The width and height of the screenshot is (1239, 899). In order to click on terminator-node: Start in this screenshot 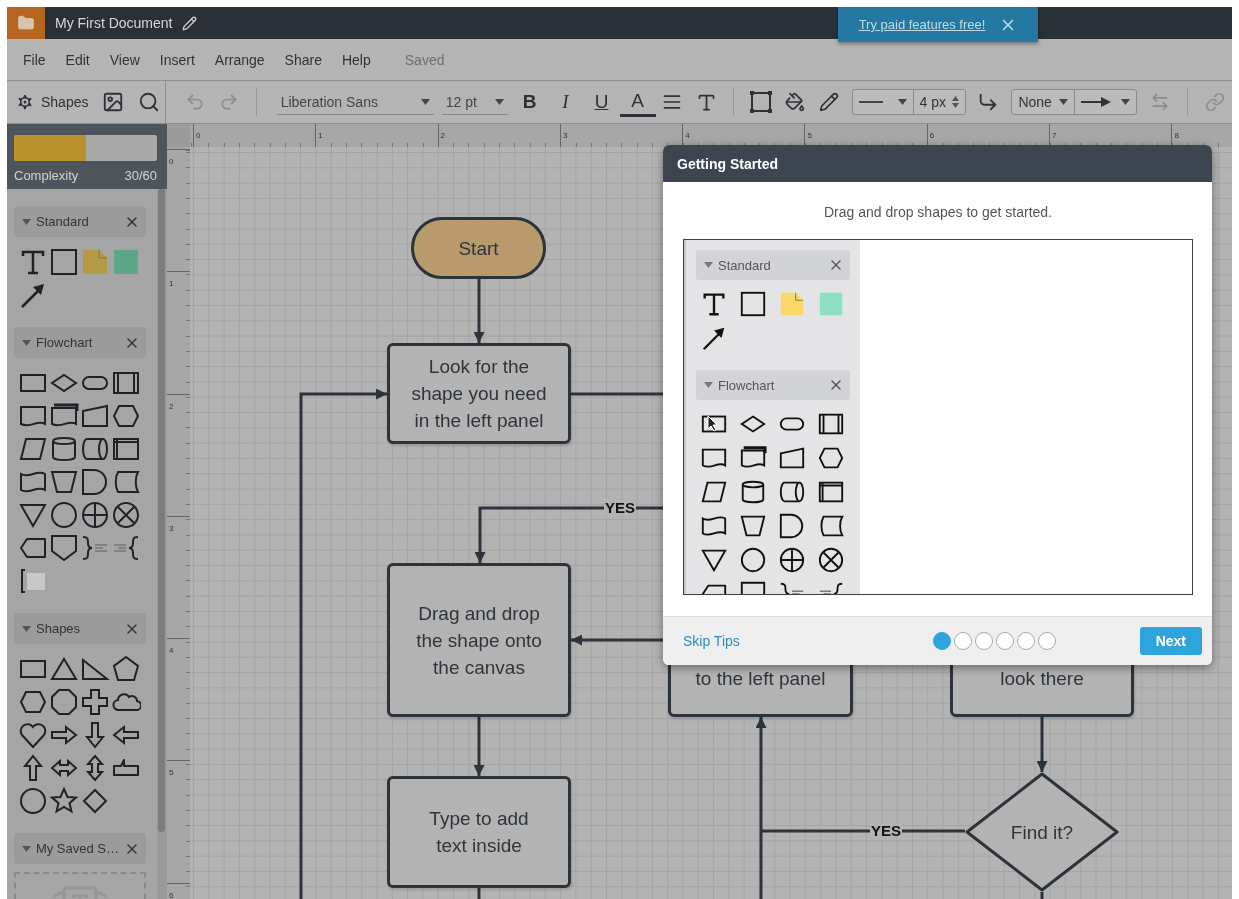, I will do `click(478, 248)`.